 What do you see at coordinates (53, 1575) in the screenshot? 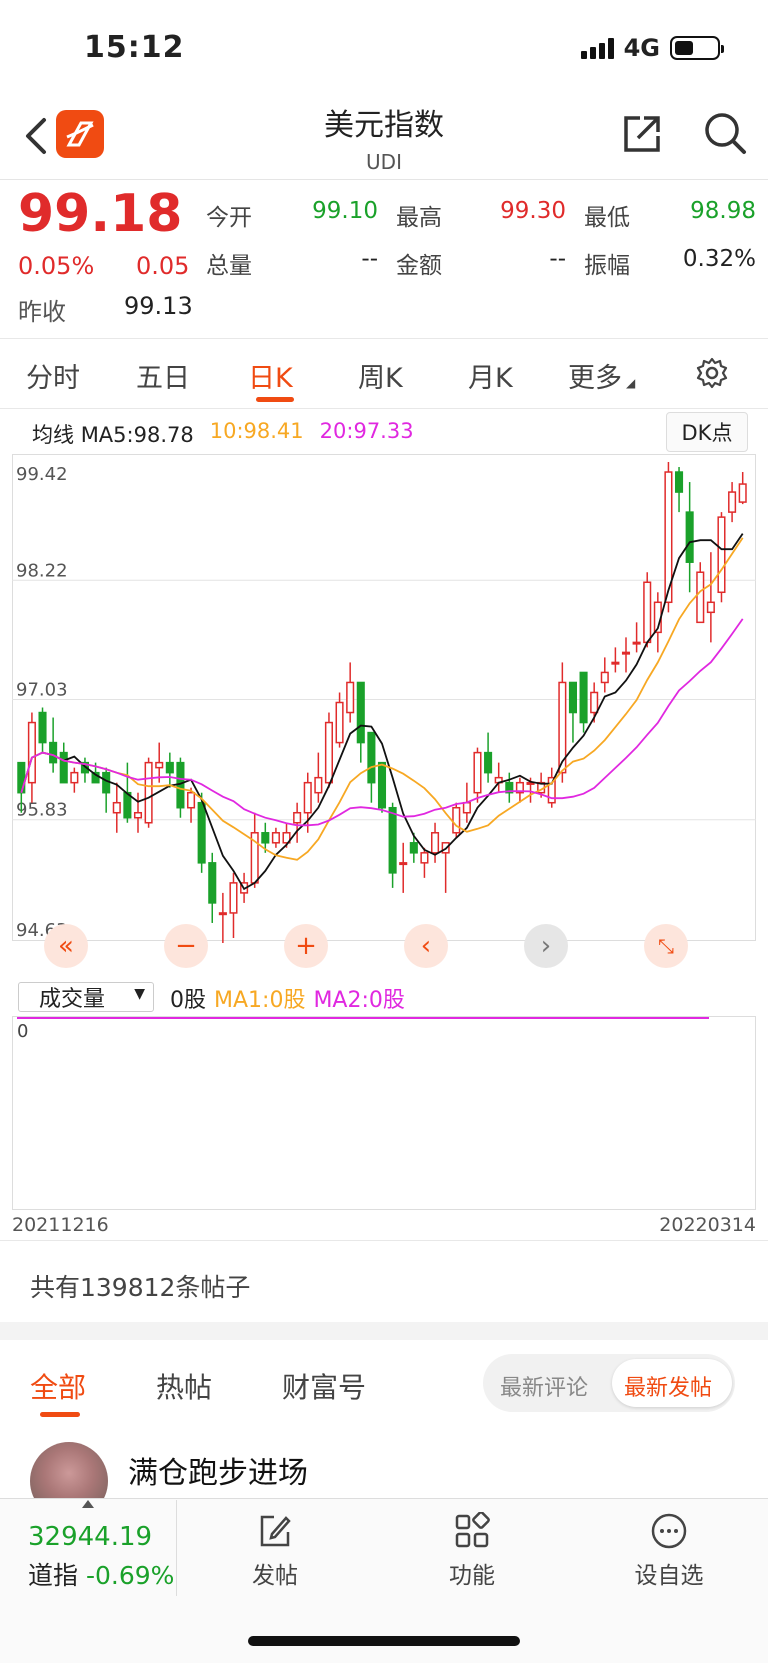
I see `index-name: 道指` at bounding box center [53, 1575].